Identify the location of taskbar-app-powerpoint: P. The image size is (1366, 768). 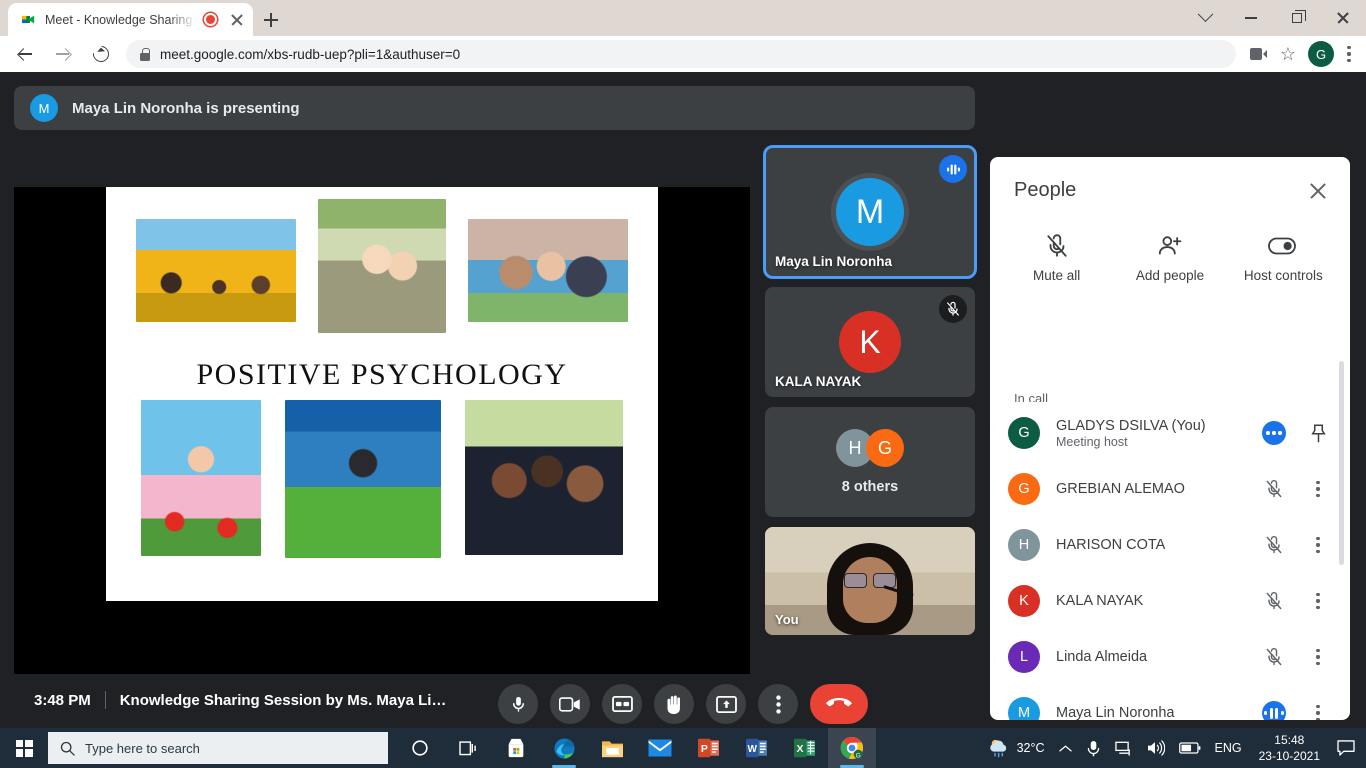
(708, 748).